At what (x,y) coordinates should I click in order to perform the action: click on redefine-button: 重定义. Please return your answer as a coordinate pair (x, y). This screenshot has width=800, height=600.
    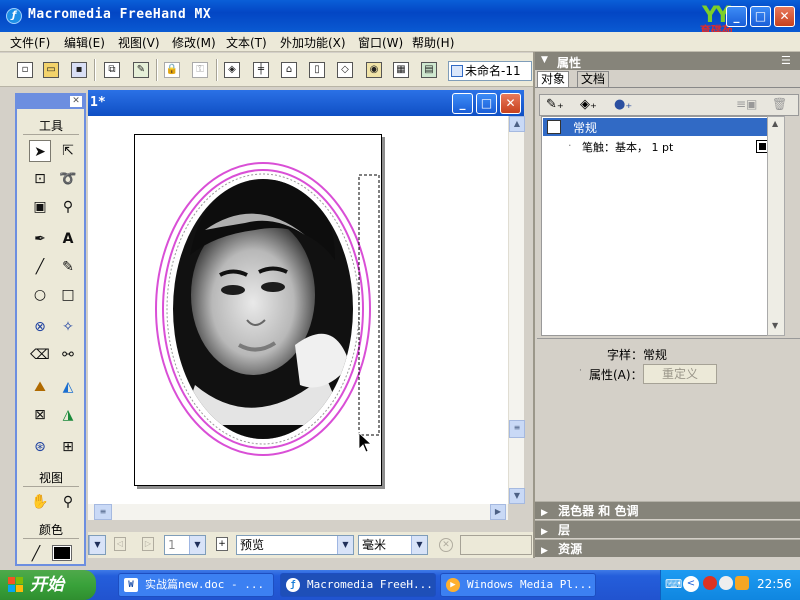
    Looking at the image, I should click on (680, 374).